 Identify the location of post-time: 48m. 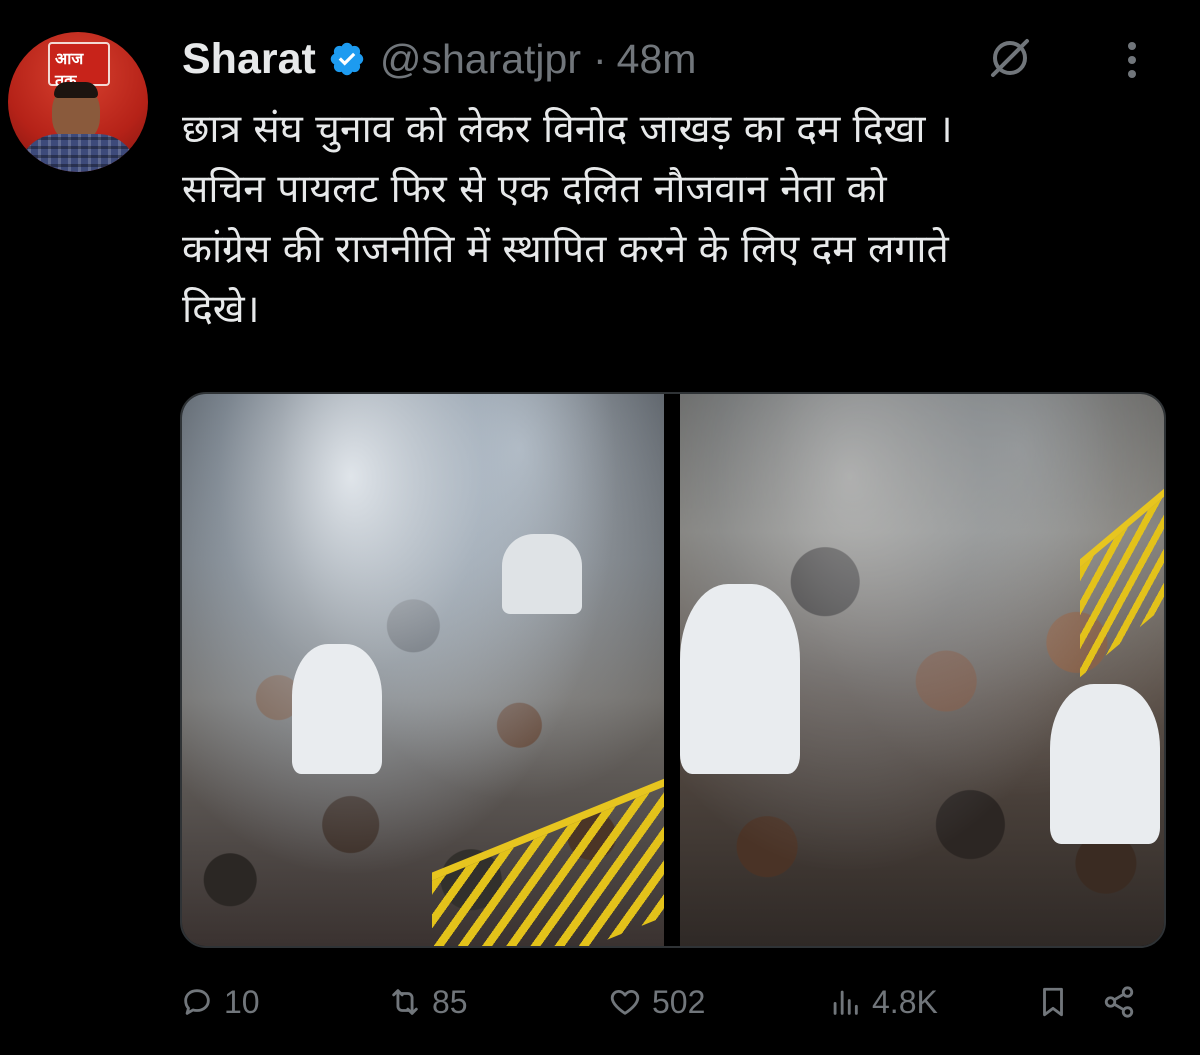
(657, 59).